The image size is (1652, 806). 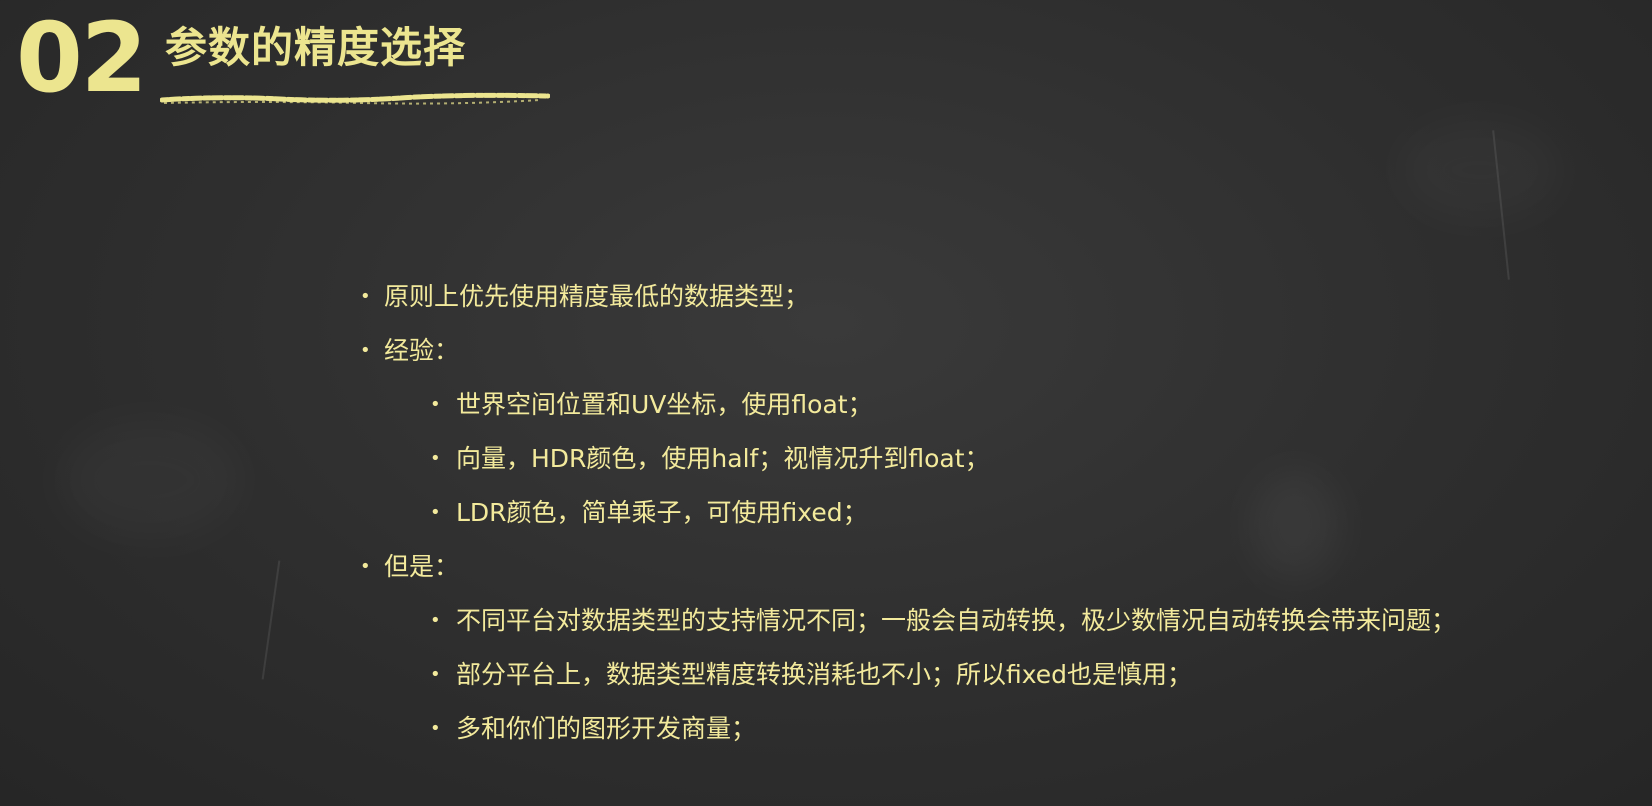 I want to click on list-item: • LDR颜色，简单乘子，可使用fixed；, so click(x=1000, y=513).